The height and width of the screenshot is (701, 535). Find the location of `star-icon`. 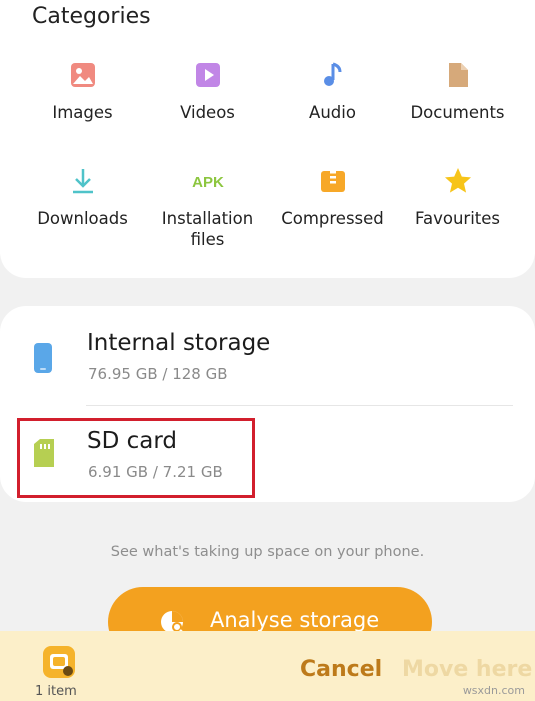

star-icon is located at coordinates (457, 180).